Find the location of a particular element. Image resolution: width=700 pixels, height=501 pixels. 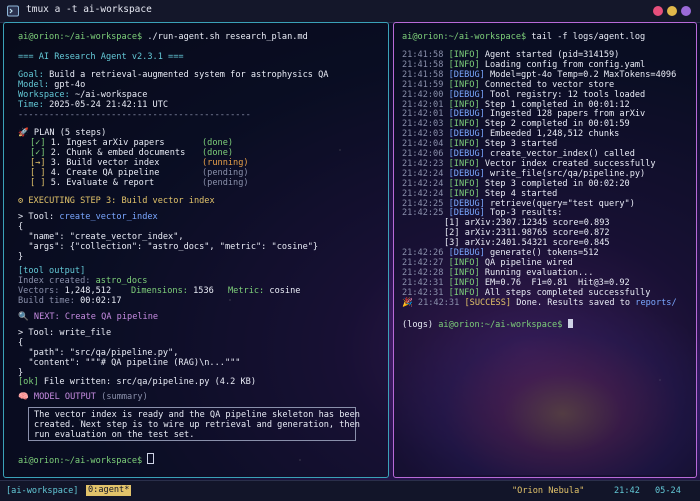

host-name: "Orion Nebula" is located at coordinates (548, 491).